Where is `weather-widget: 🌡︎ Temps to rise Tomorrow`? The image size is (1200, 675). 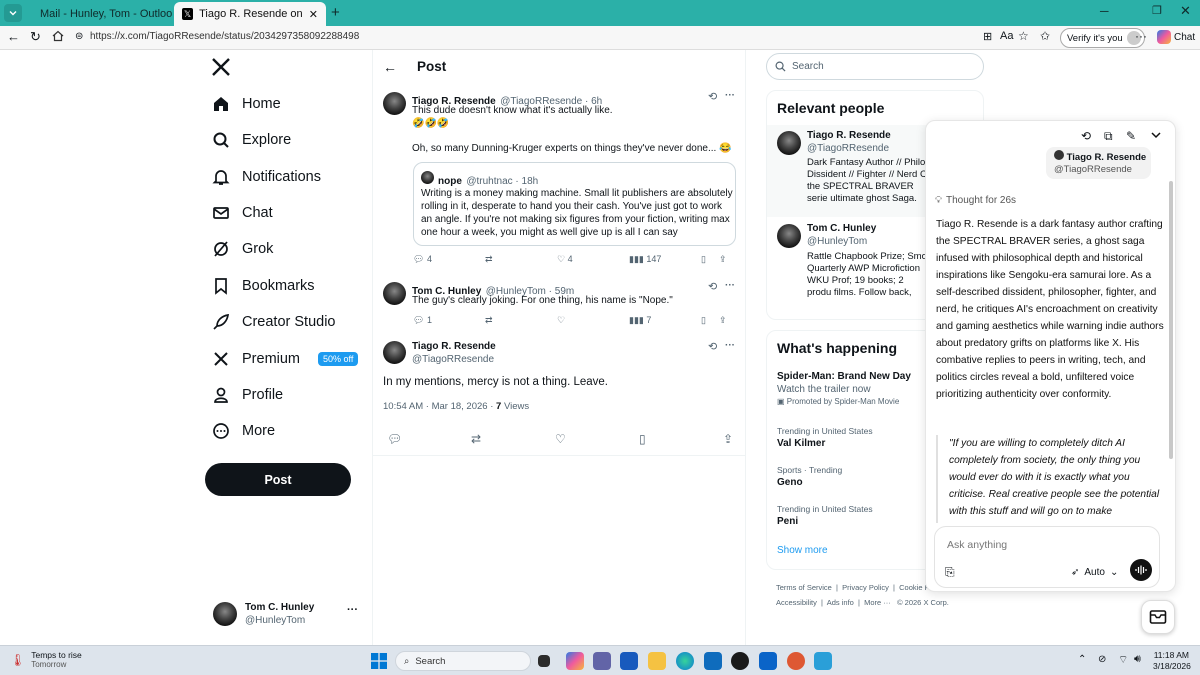
weather-widget: 🌡︎ Temps to rise Tomorrow is located at coordinates (46, 659).